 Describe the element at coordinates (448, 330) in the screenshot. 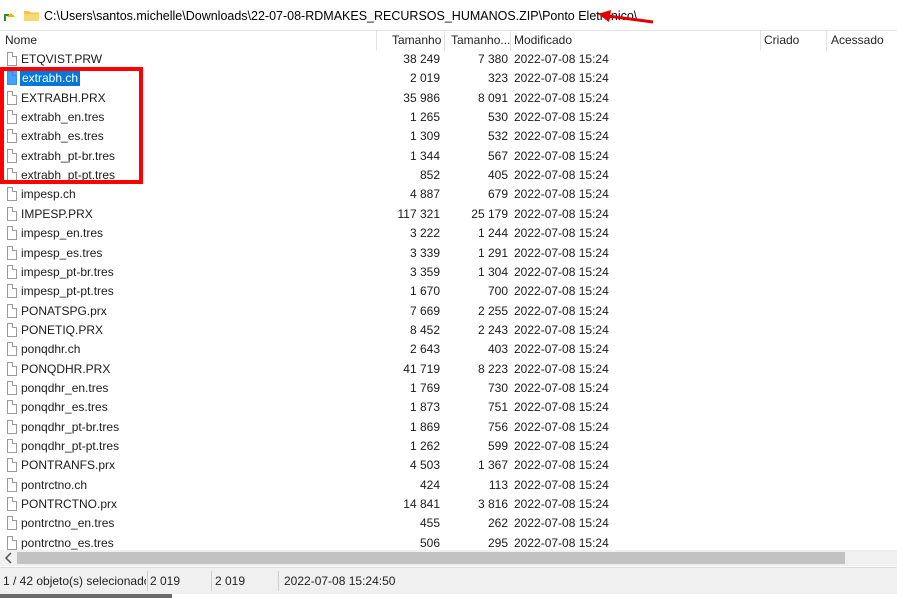

I see `file-row: PONETIQ.PRX 8 452 2 243 2022-07-08 15:24` at that location.